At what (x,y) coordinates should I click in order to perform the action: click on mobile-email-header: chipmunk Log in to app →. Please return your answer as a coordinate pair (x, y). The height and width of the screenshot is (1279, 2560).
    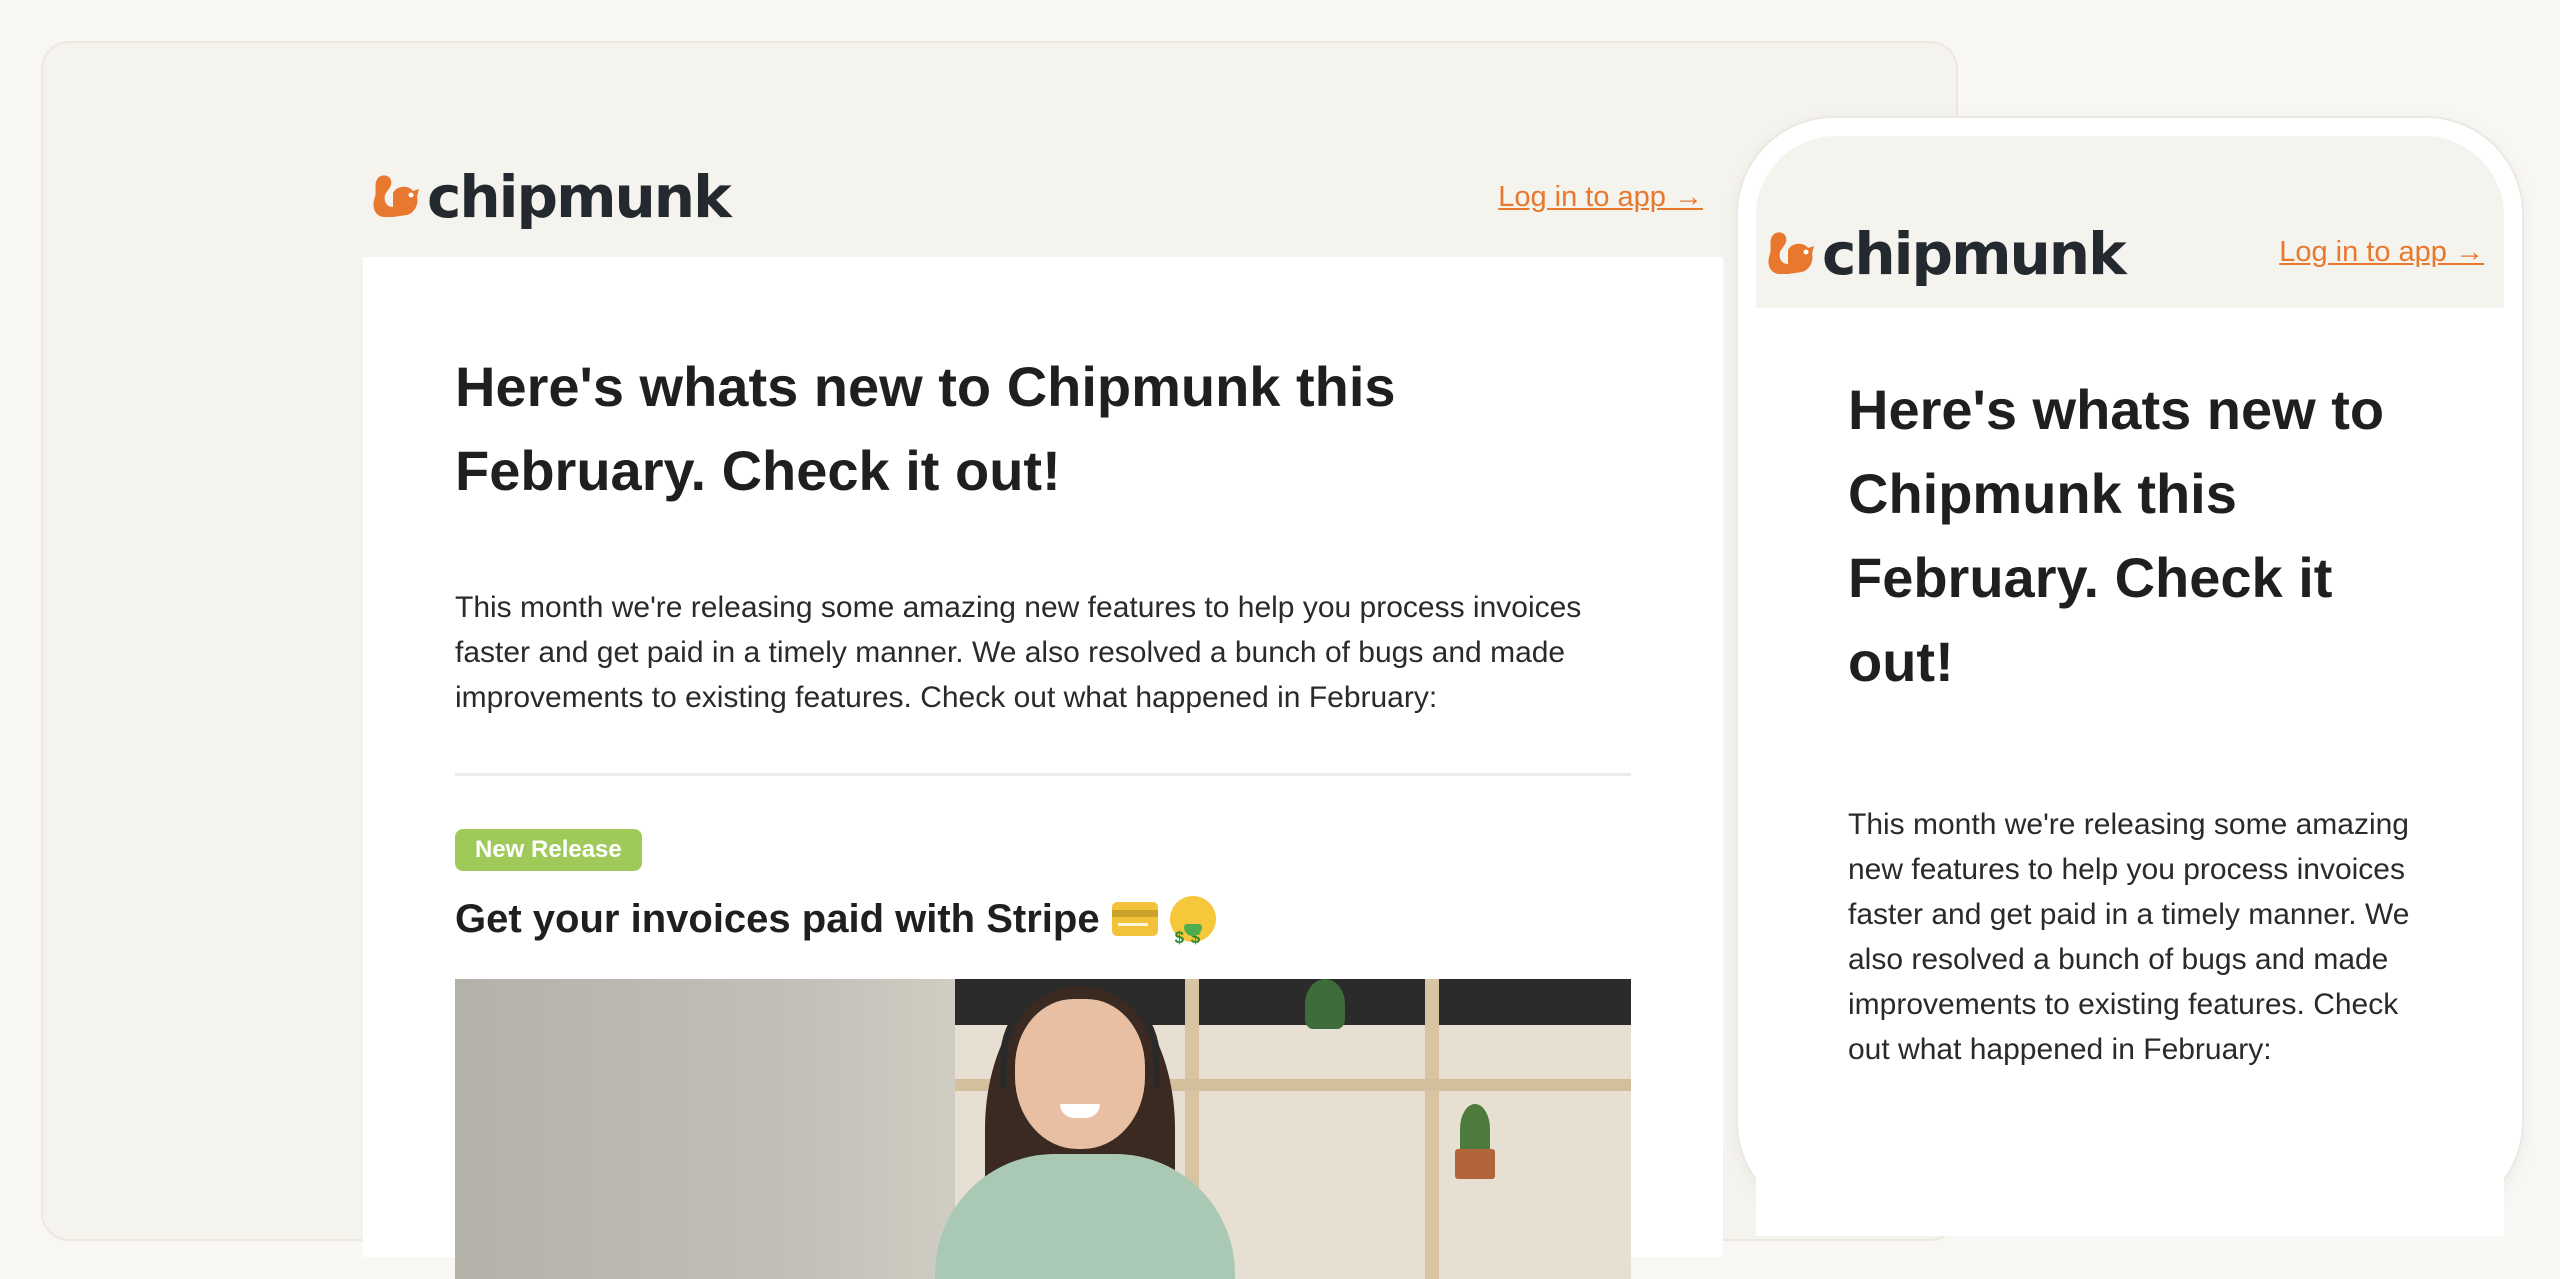
    Looking at the image, I should click on (2130, 222).